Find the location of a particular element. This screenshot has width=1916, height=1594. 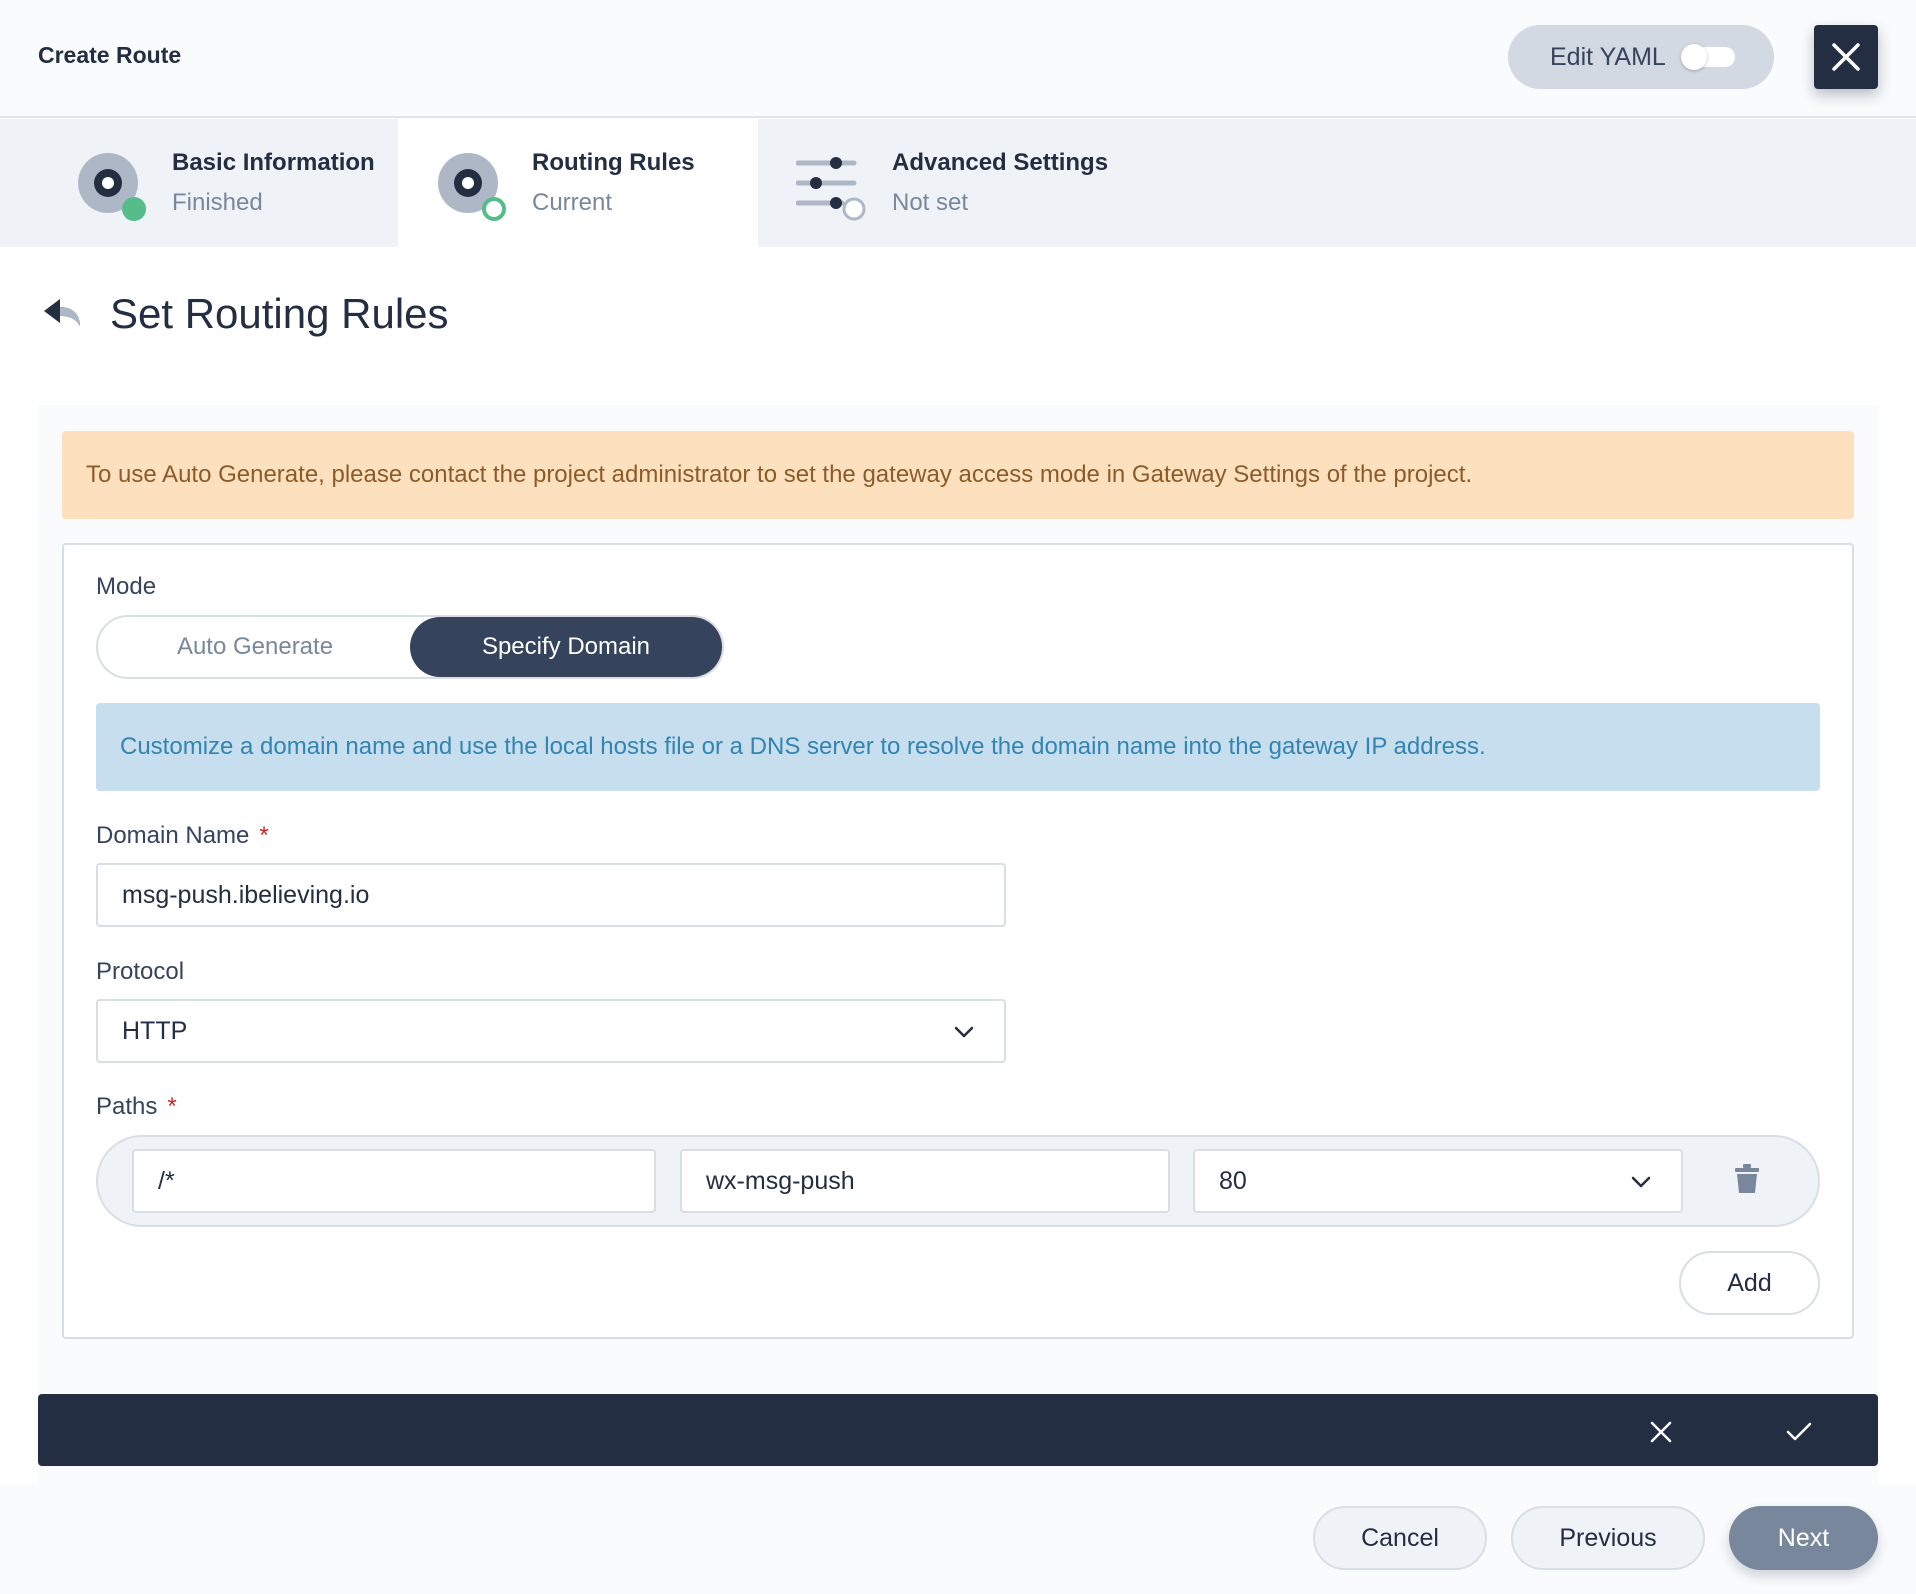

mode-label: Mode is located at coordinates (126, 586).